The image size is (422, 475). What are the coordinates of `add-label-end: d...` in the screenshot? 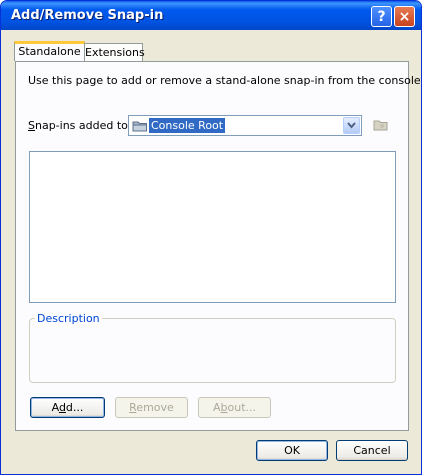 It's located at (74, 407).